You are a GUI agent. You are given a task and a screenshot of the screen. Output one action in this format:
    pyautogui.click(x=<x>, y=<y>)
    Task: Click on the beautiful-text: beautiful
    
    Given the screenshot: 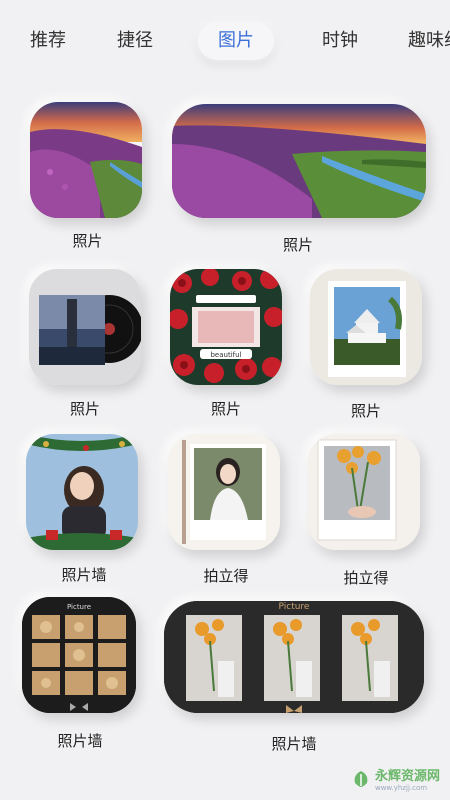 What is the action you would take?
    pyautogui.click(x=225, y=355)
    